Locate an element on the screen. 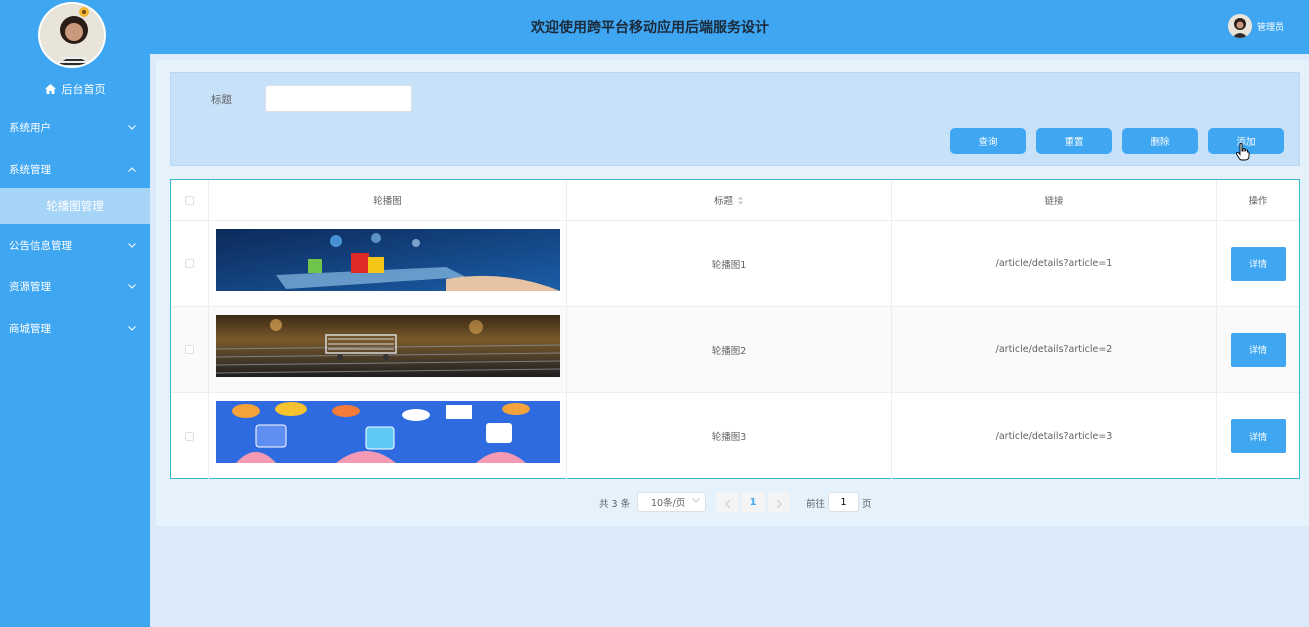  chevron-up-icon is located at coordinates (132, 169).